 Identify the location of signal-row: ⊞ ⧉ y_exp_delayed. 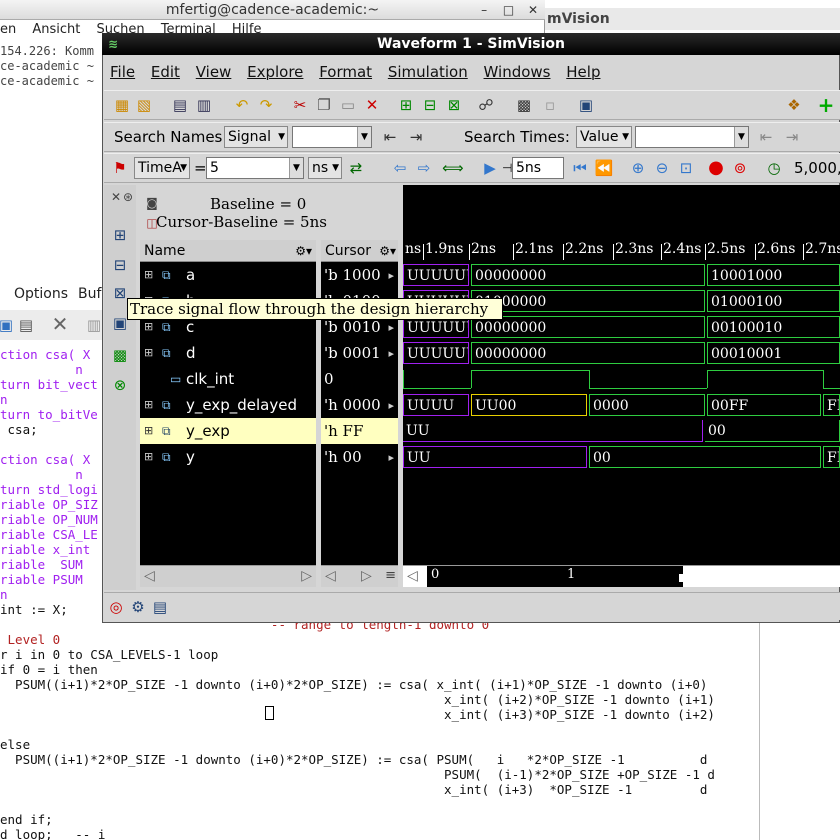
(228, 405).